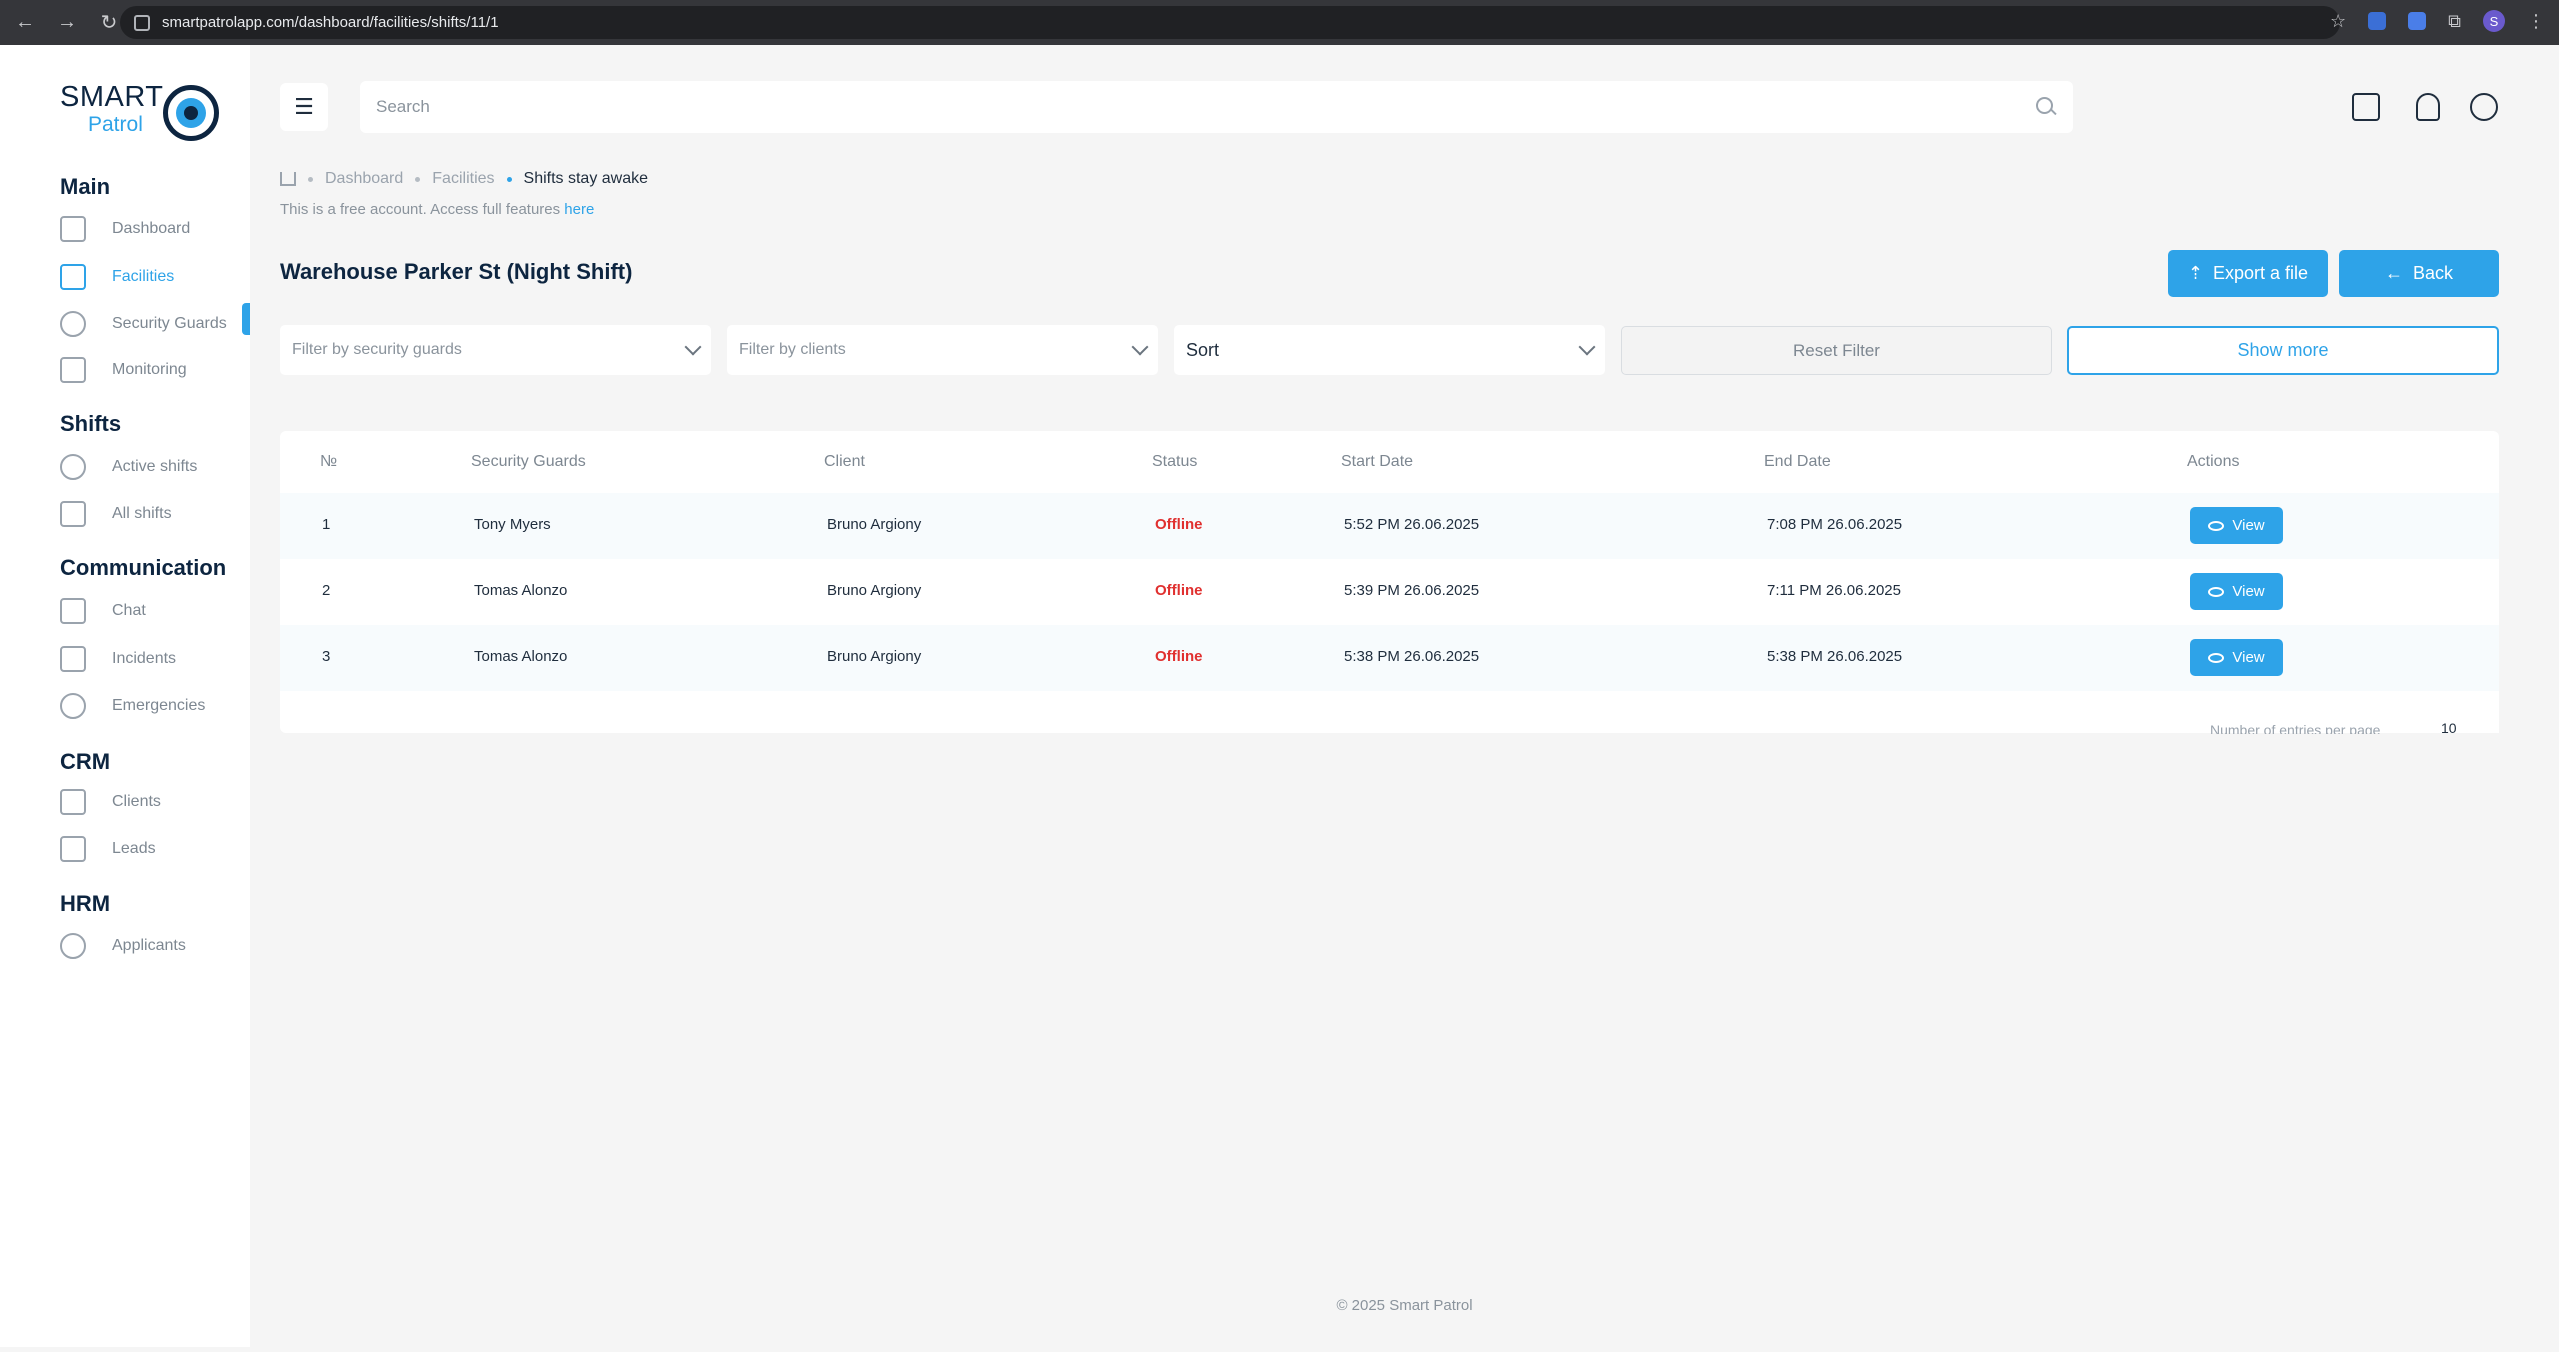  What do you see at coordinates (73, 706) in the screenshot?
I see `siren-icon` at bounding box center [73, 706].